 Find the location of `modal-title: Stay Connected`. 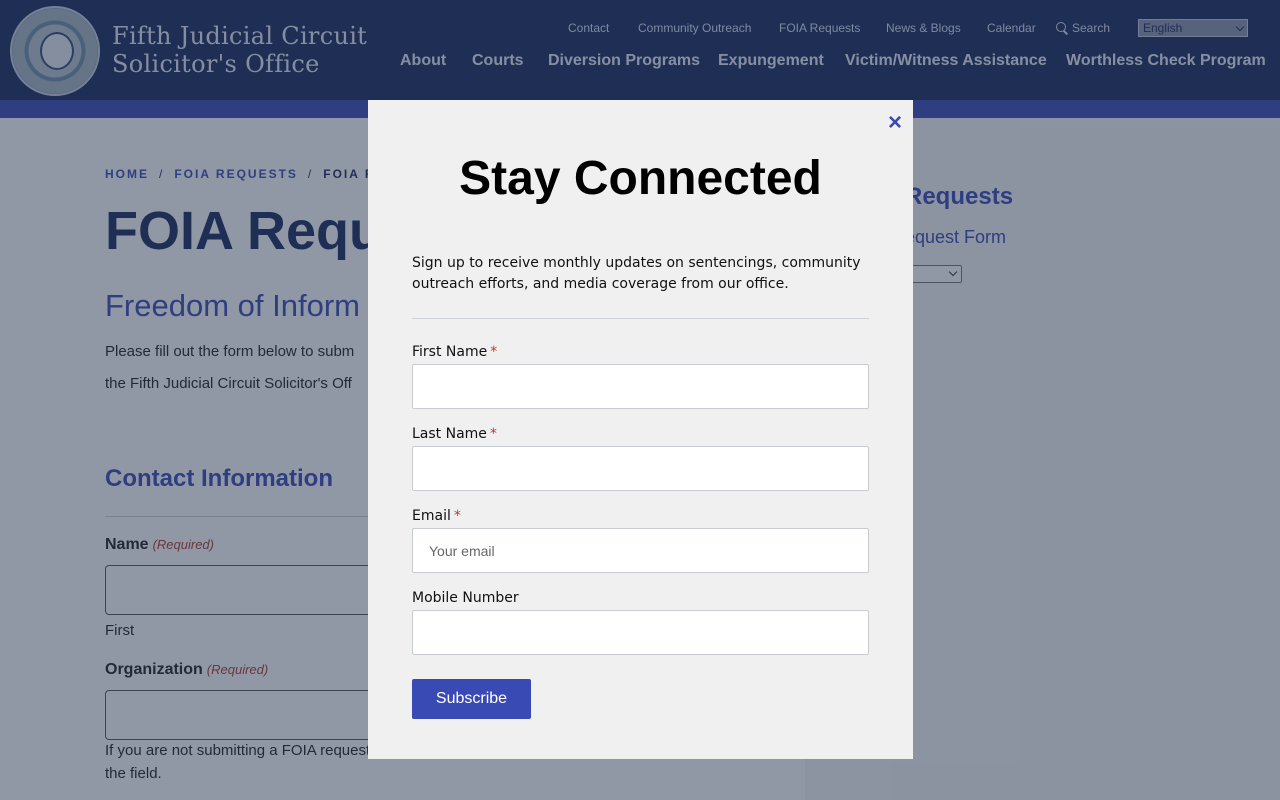

modal-title: Stay Connected is located at coordinates (640, 178).